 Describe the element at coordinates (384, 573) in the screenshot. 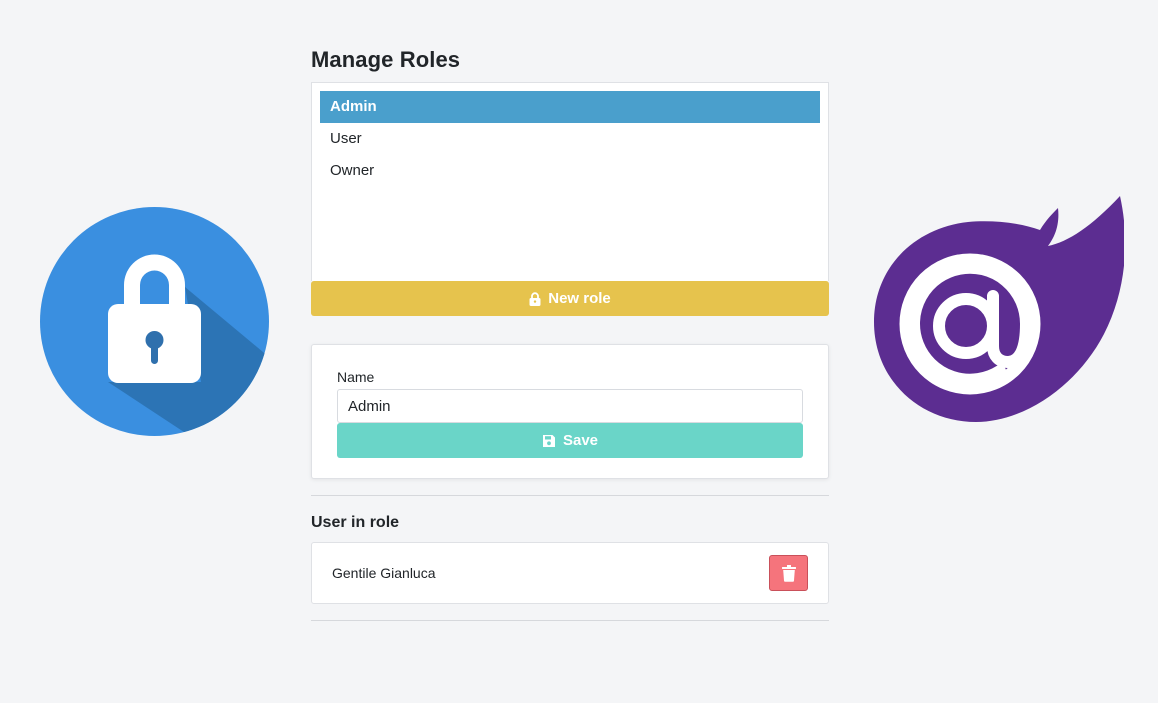

I see `user-name: Gentile Gianluca` at that location.